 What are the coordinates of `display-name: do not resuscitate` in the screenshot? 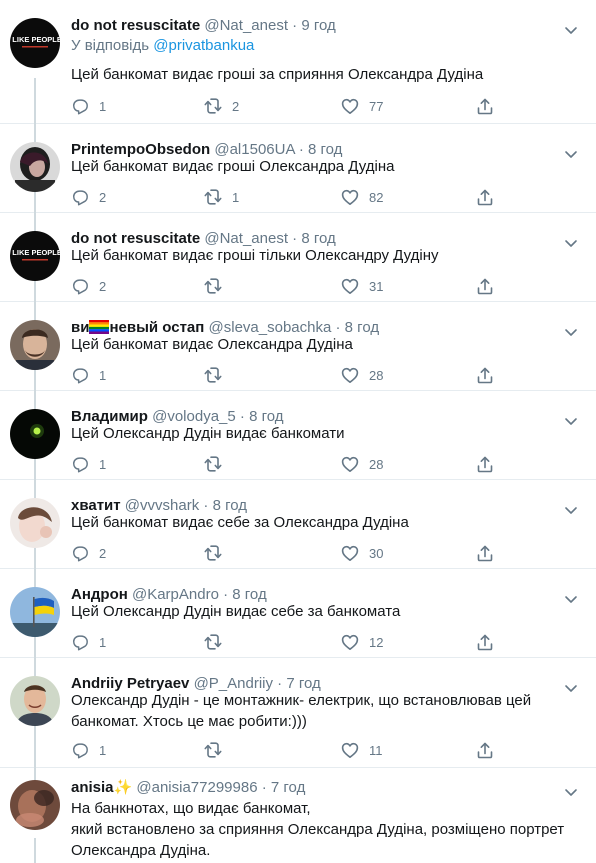 It's located at (135, 25).